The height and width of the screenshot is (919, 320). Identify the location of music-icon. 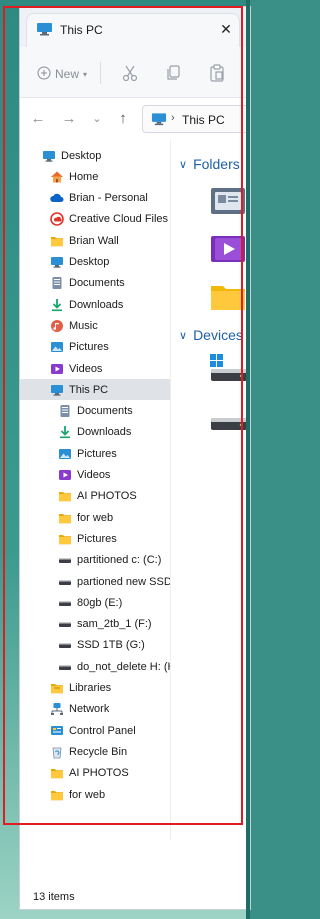
(57, 326).